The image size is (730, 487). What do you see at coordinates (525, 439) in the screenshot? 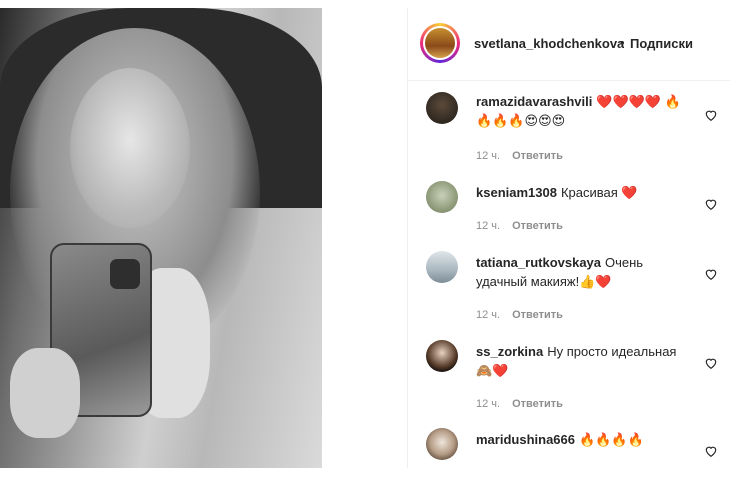
I see `comment-username: maridushina666` at bounding box center [525, 439].